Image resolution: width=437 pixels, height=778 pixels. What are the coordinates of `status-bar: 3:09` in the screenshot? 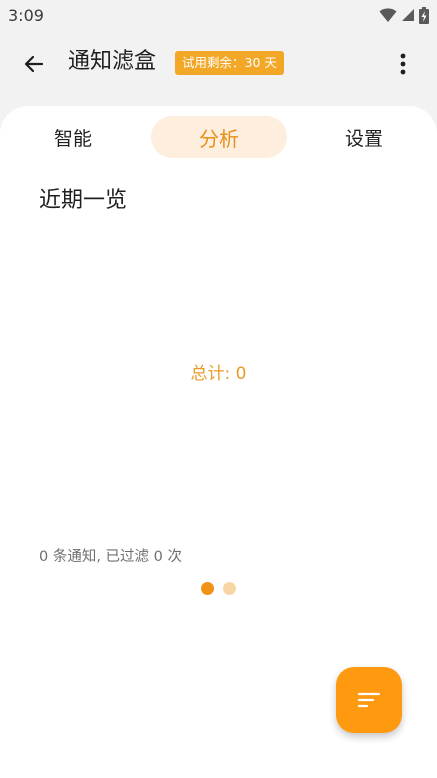 It's located at (218, 15).